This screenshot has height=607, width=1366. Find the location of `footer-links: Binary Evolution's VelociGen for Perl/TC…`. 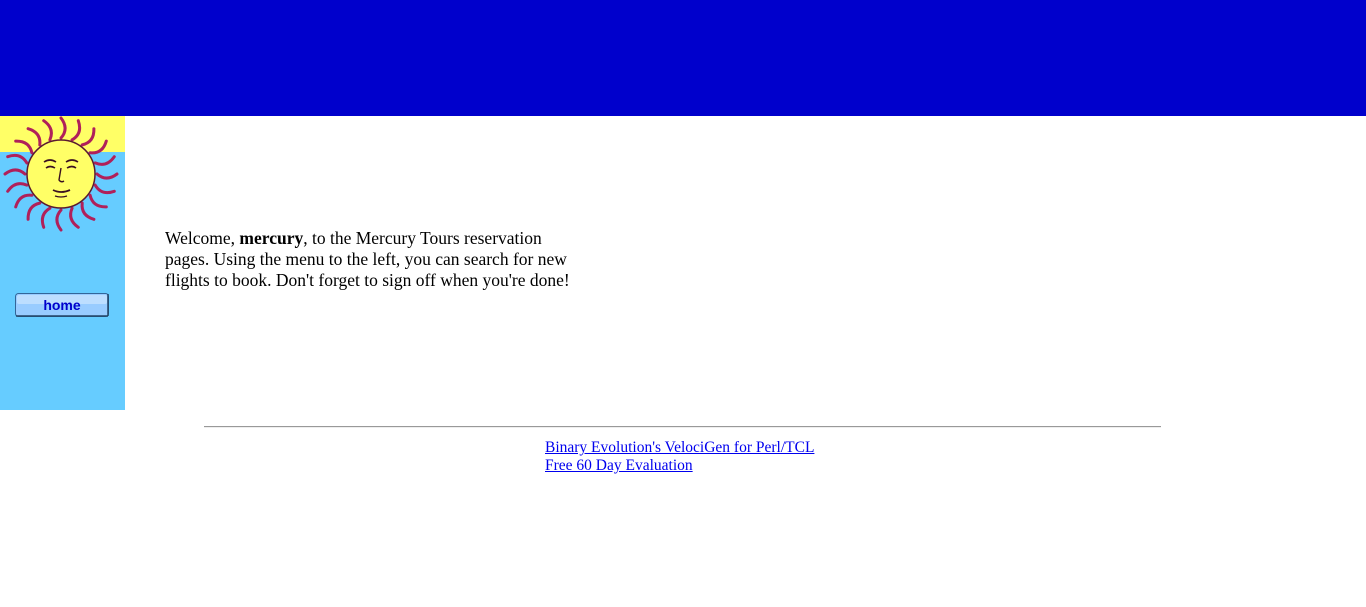

footer-links: Binary Evolution's VelociGen for Perl/TC… is located at coordinates (679, 457).